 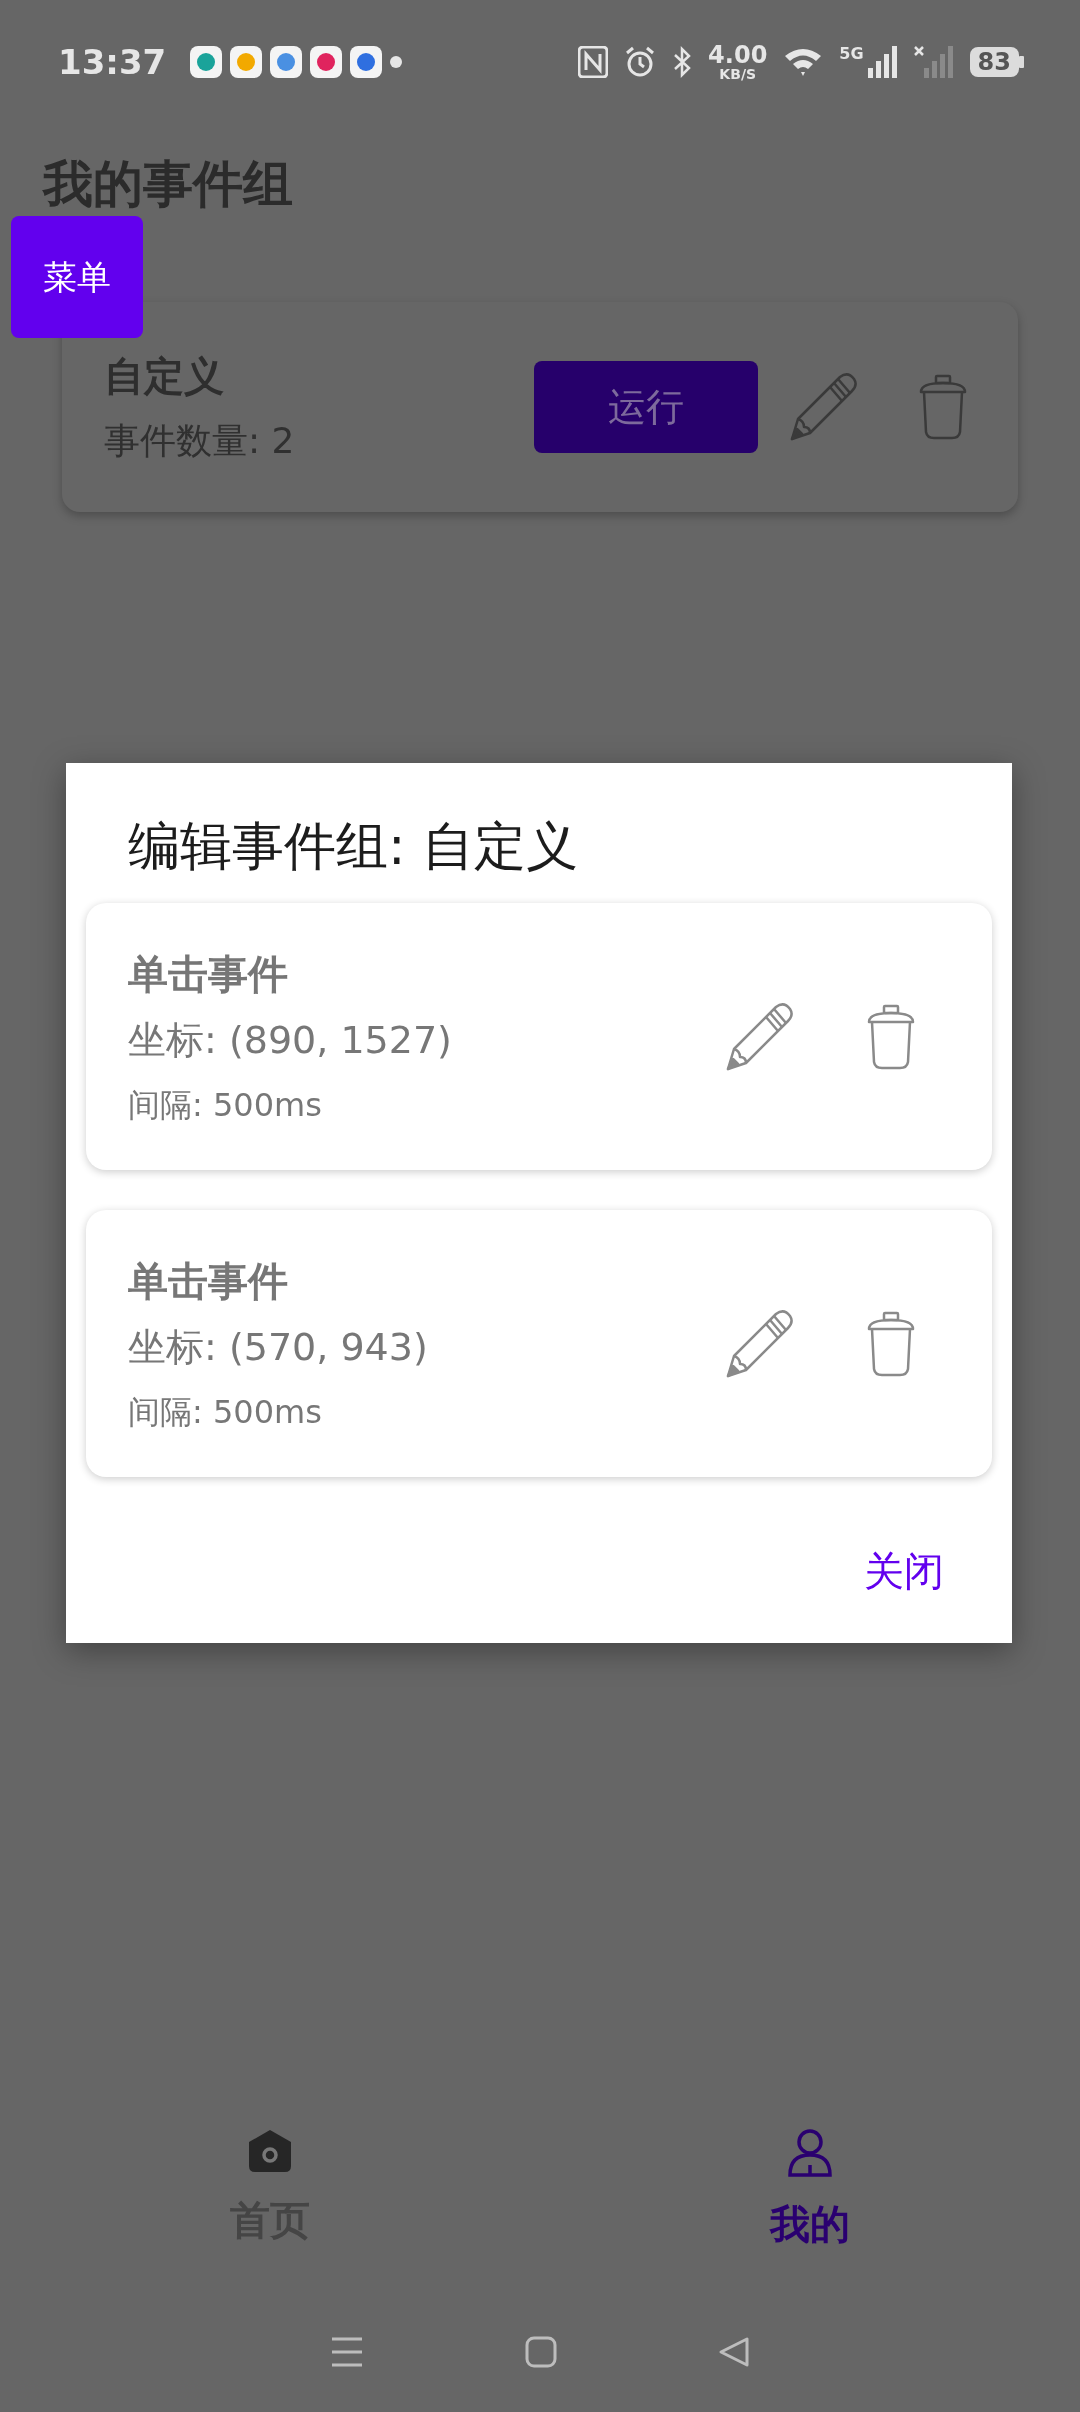 I want to click on battery-level: 83, so click(x=994, y=62).